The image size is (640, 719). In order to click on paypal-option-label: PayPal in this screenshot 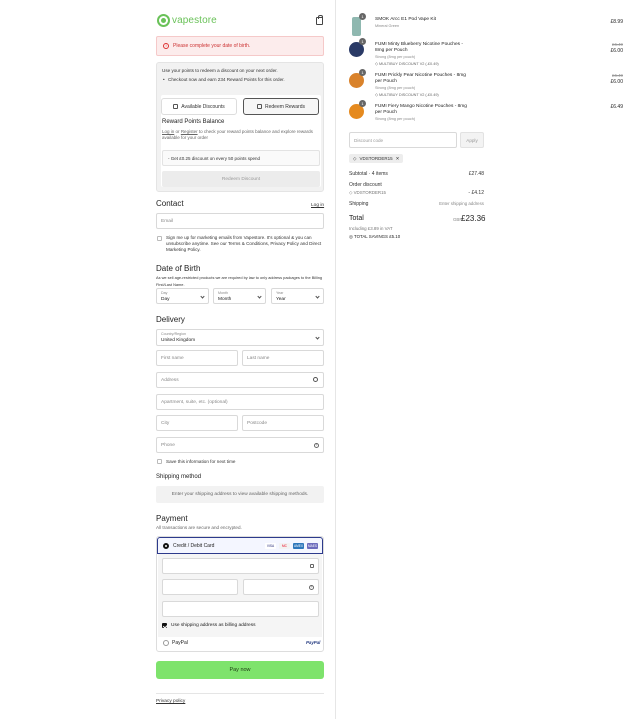, I will do `click(180, 643)`.